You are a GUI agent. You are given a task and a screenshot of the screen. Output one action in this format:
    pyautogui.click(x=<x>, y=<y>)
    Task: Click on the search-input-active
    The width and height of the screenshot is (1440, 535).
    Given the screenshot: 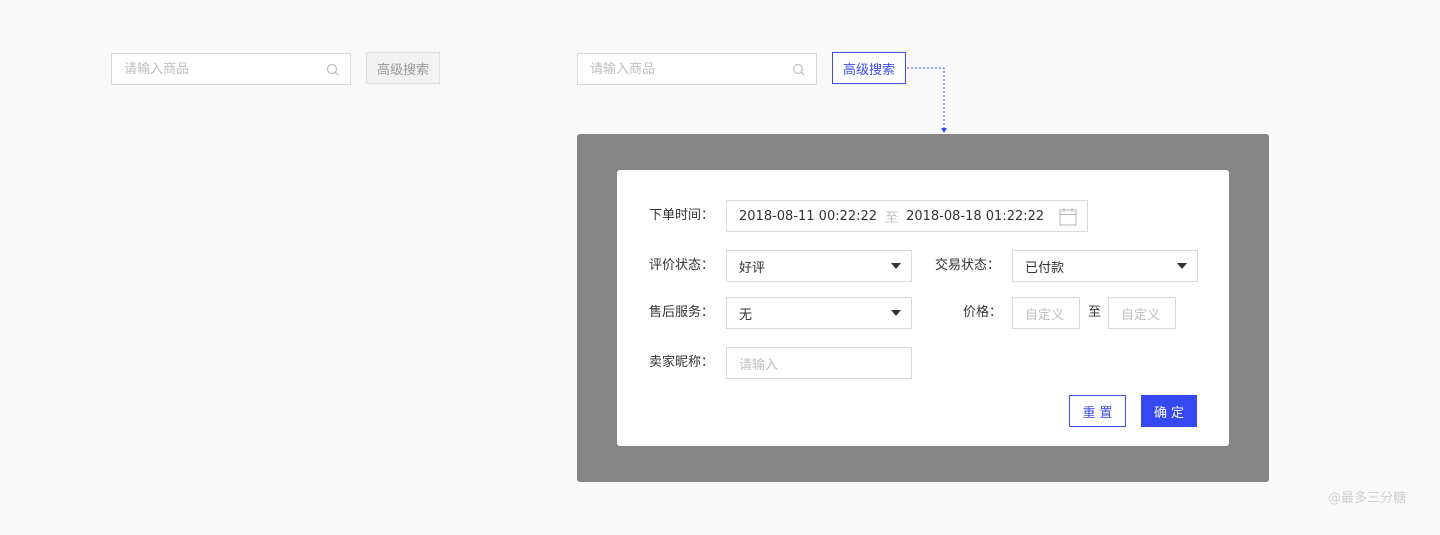 What is the action you would take?
    pyautogui.click(x=697, y=69)
    